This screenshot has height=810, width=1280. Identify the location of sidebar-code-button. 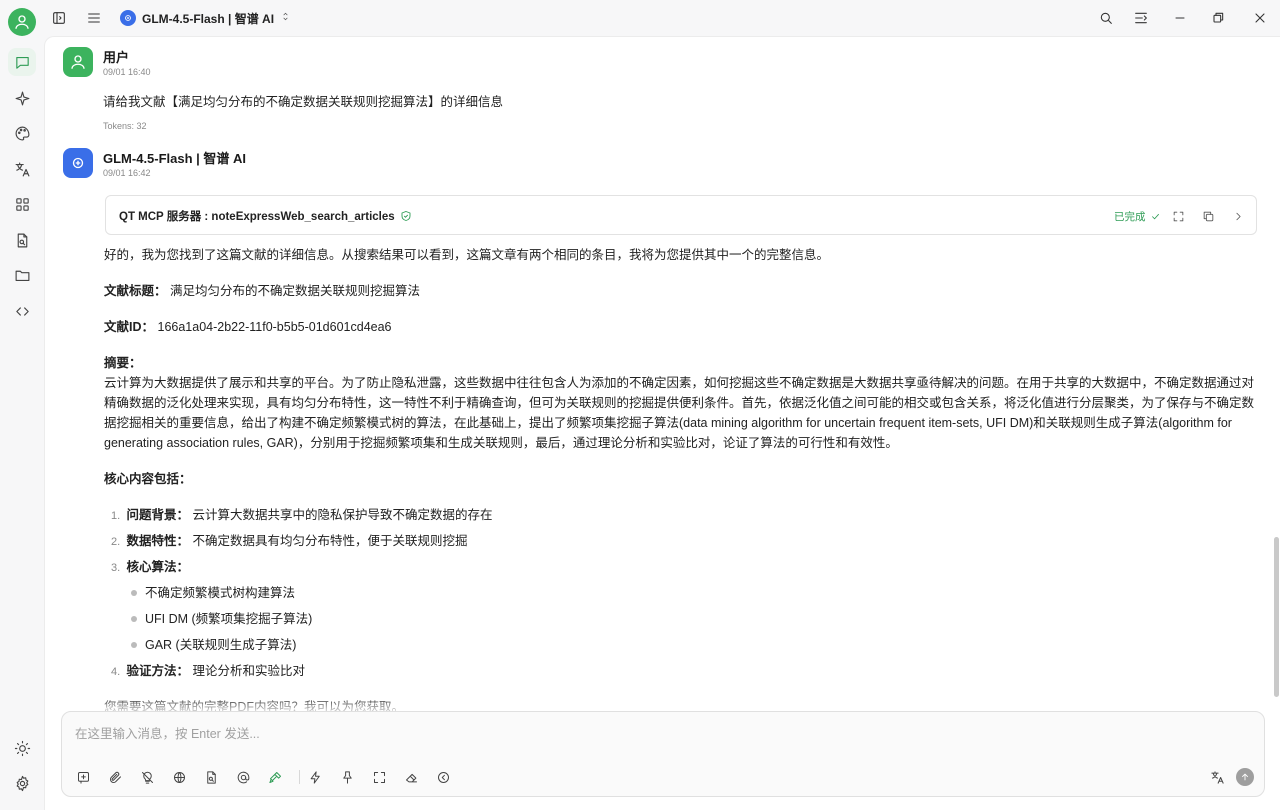
(22, 311).